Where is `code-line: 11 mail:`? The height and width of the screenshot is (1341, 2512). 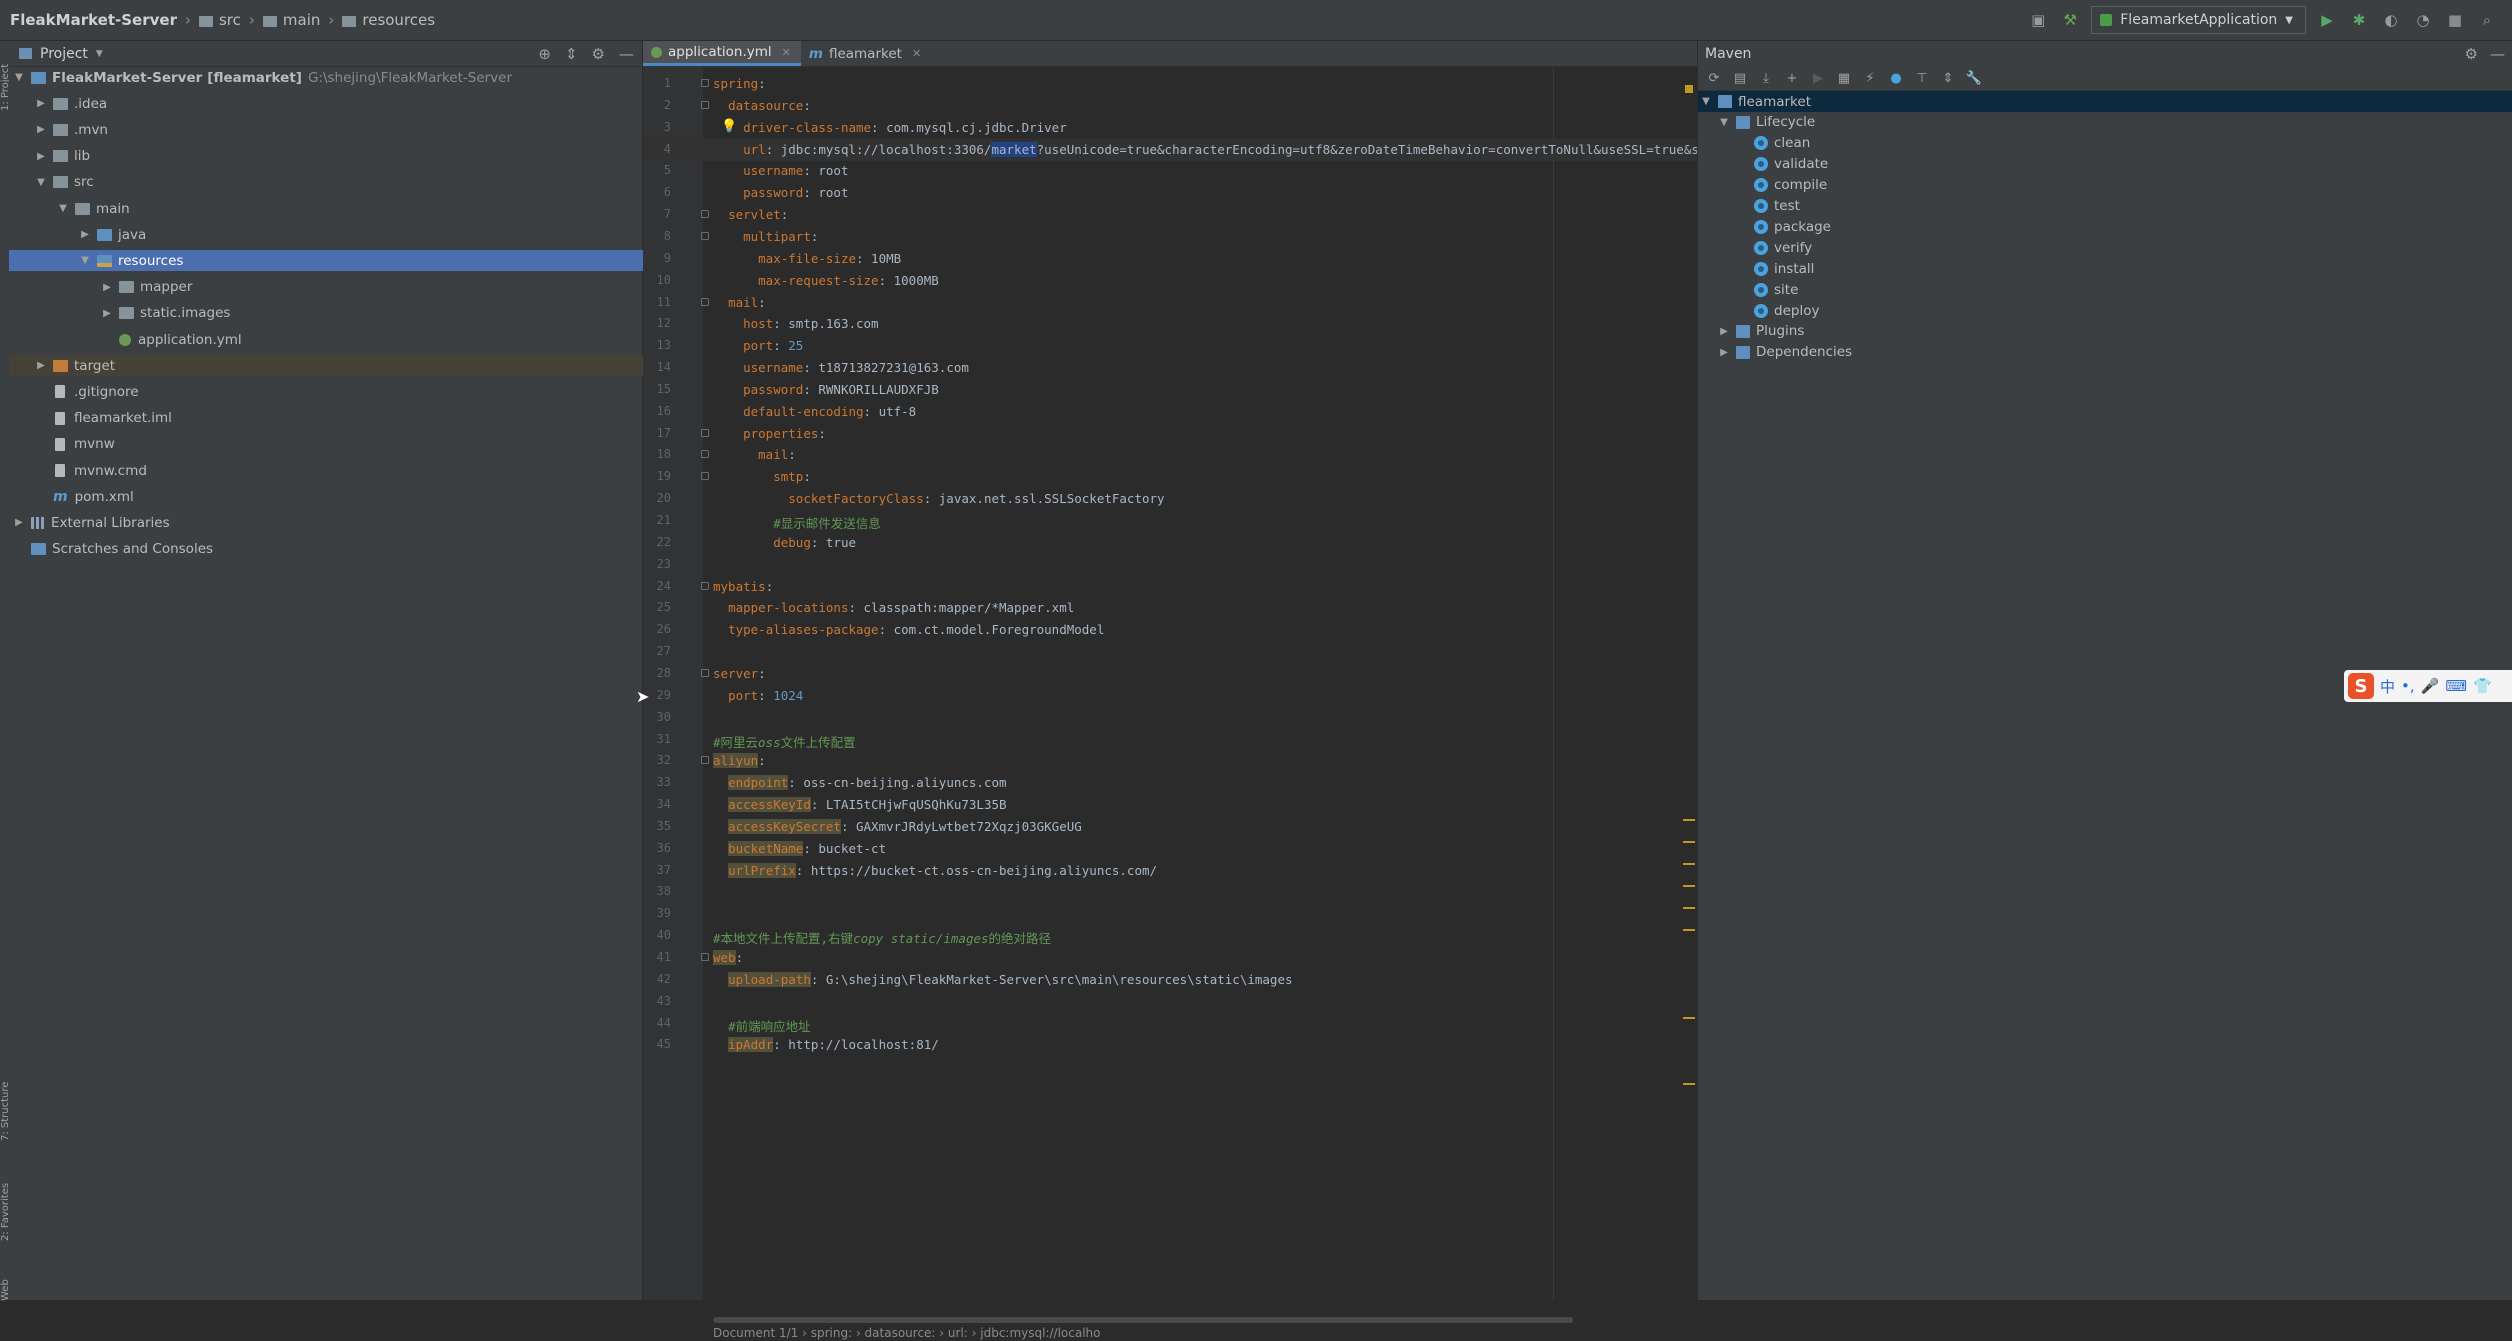 code-line: 11 mail: is located at coordinates (1170, 303).